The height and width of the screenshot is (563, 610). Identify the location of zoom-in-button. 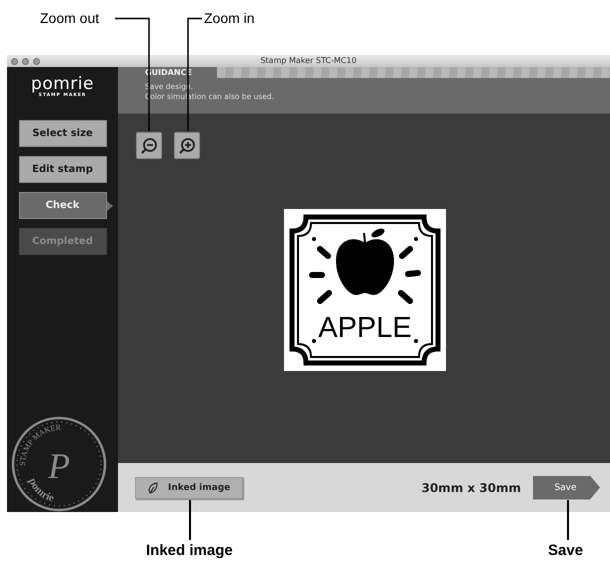
(187, 145).